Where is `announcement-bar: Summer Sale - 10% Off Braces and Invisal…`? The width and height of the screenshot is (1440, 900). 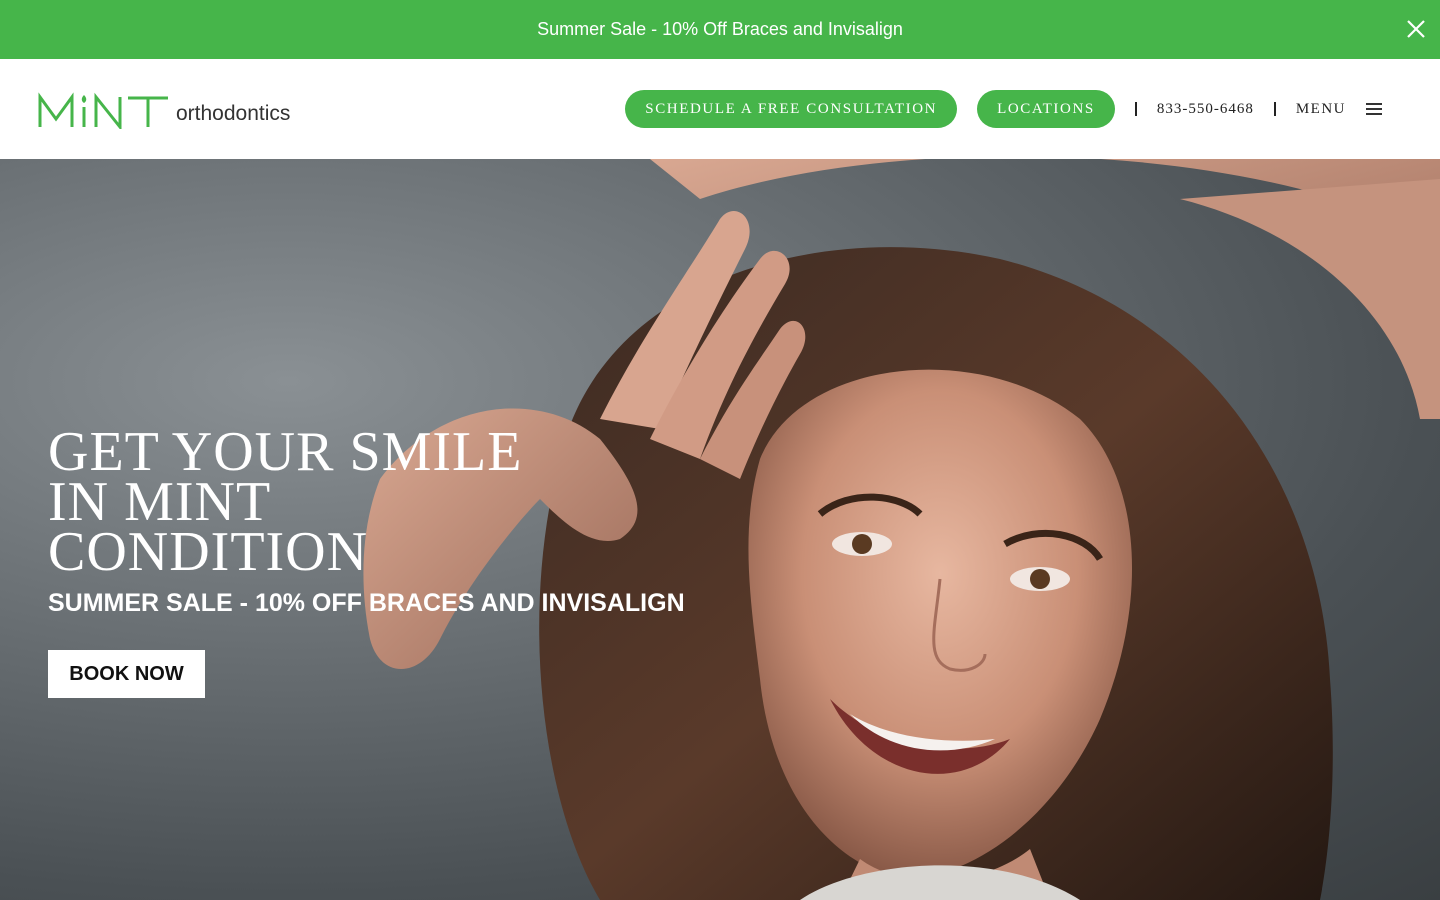 announcement-bar: Summer Sale - 10% Off Braces and Invisal… is located at coordinates (720, 29).